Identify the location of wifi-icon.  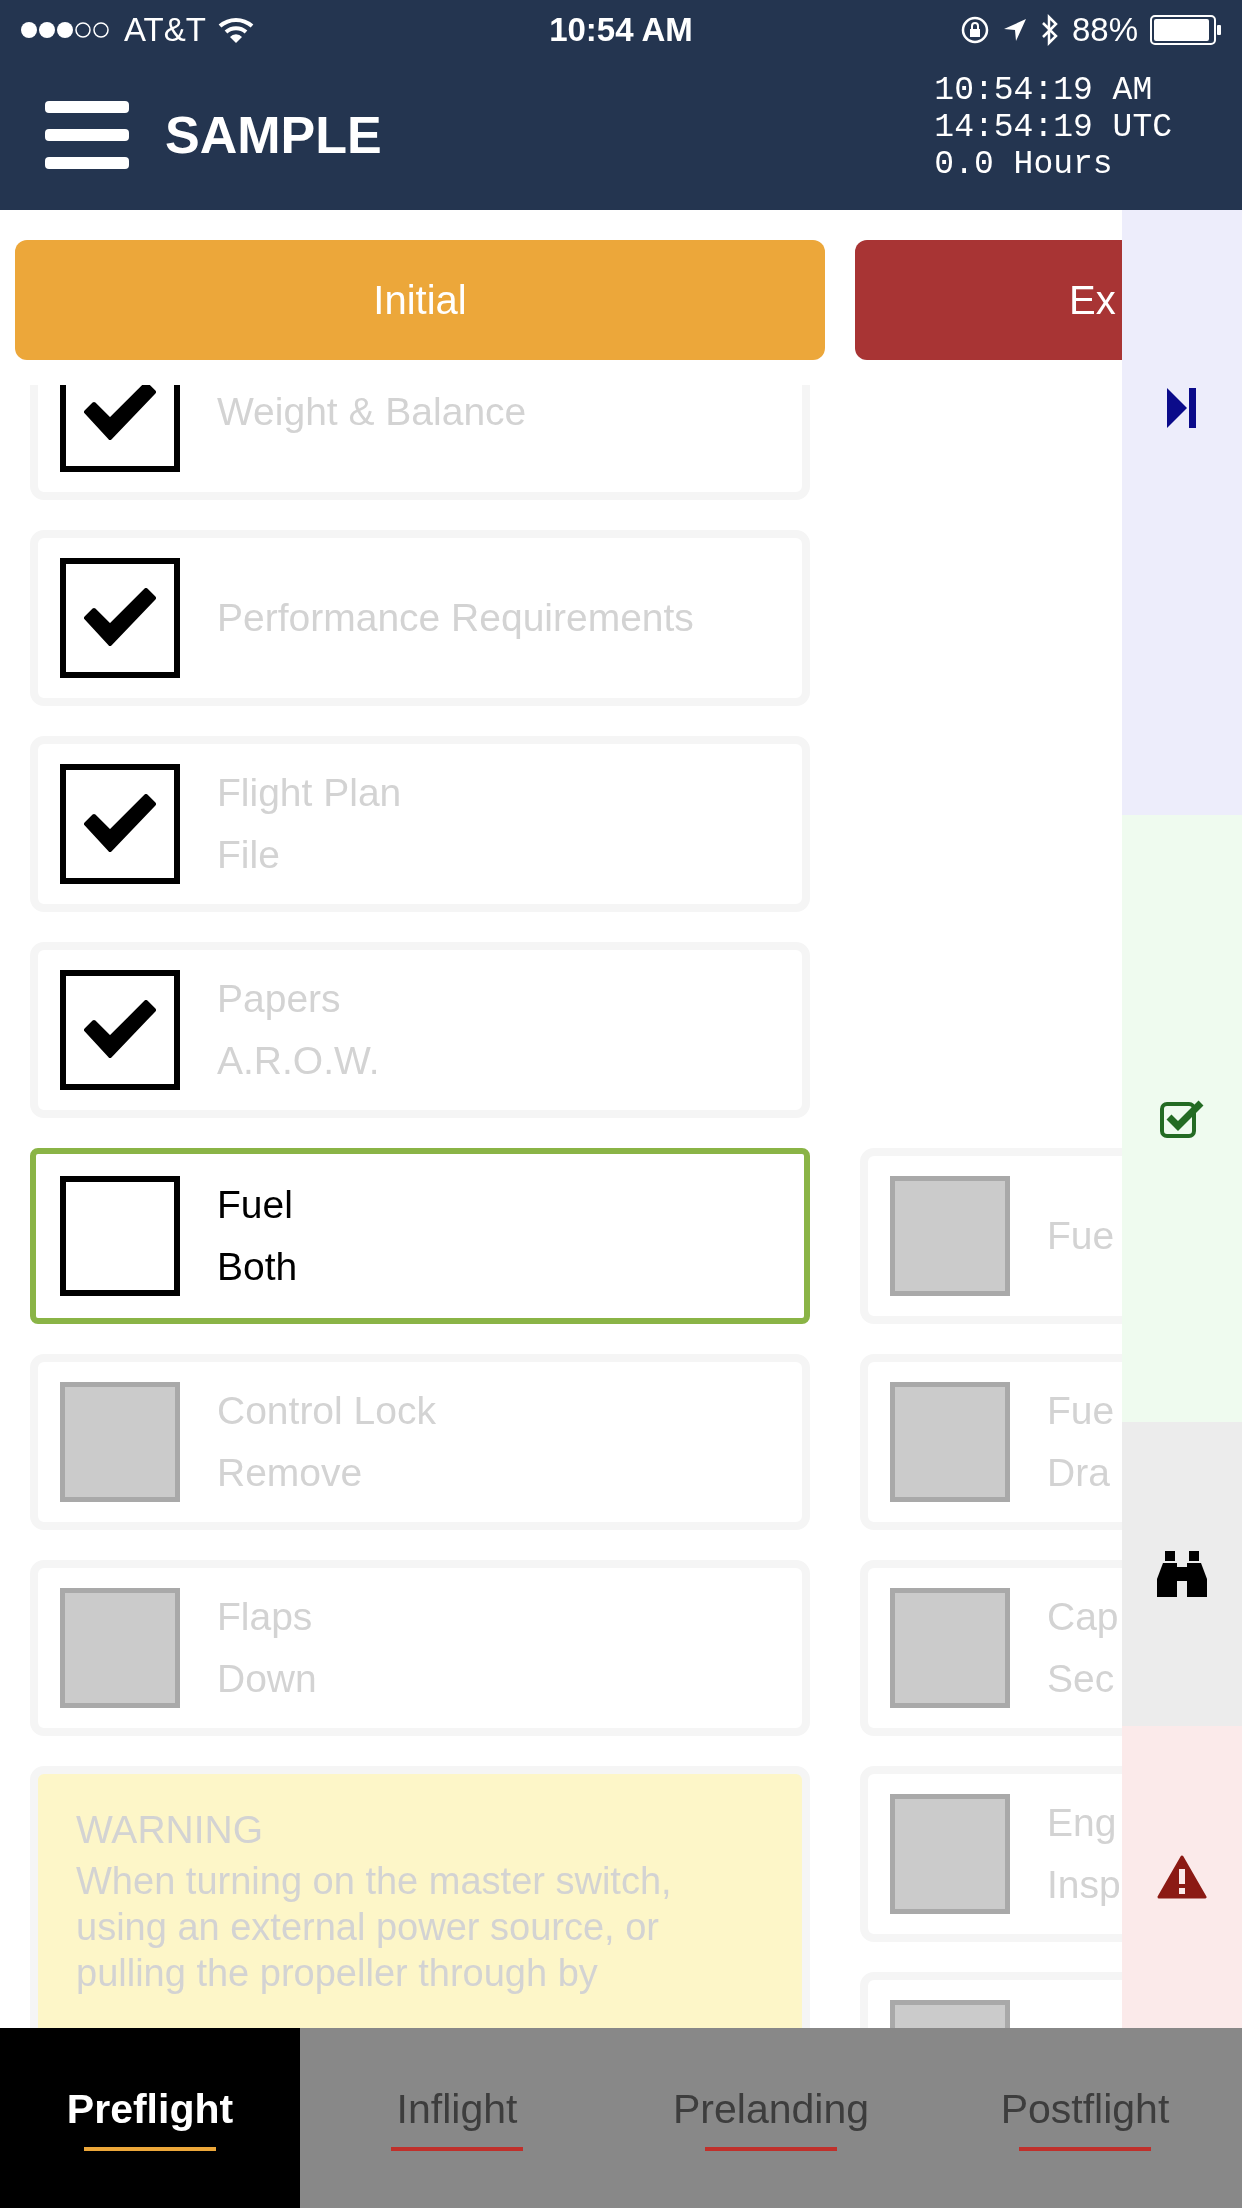
(235, 30).